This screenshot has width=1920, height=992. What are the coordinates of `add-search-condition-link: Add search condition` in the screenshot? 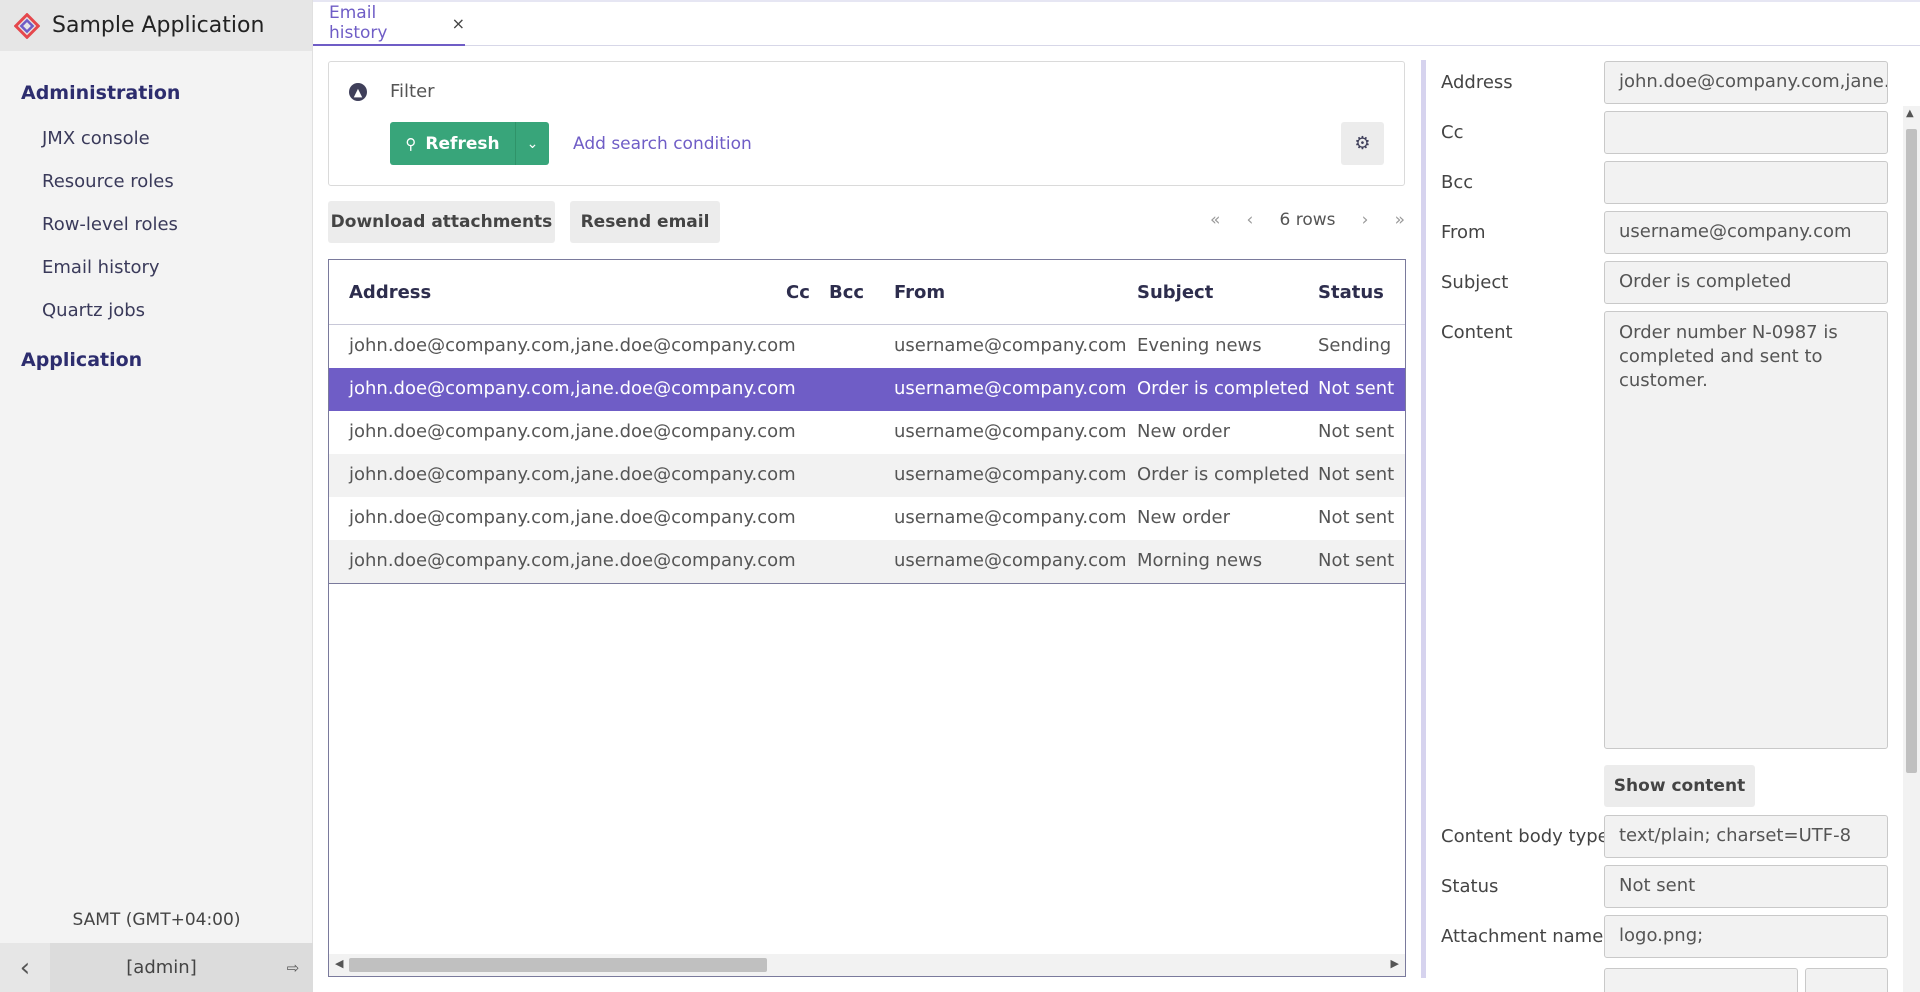 It's located at (662, 144).